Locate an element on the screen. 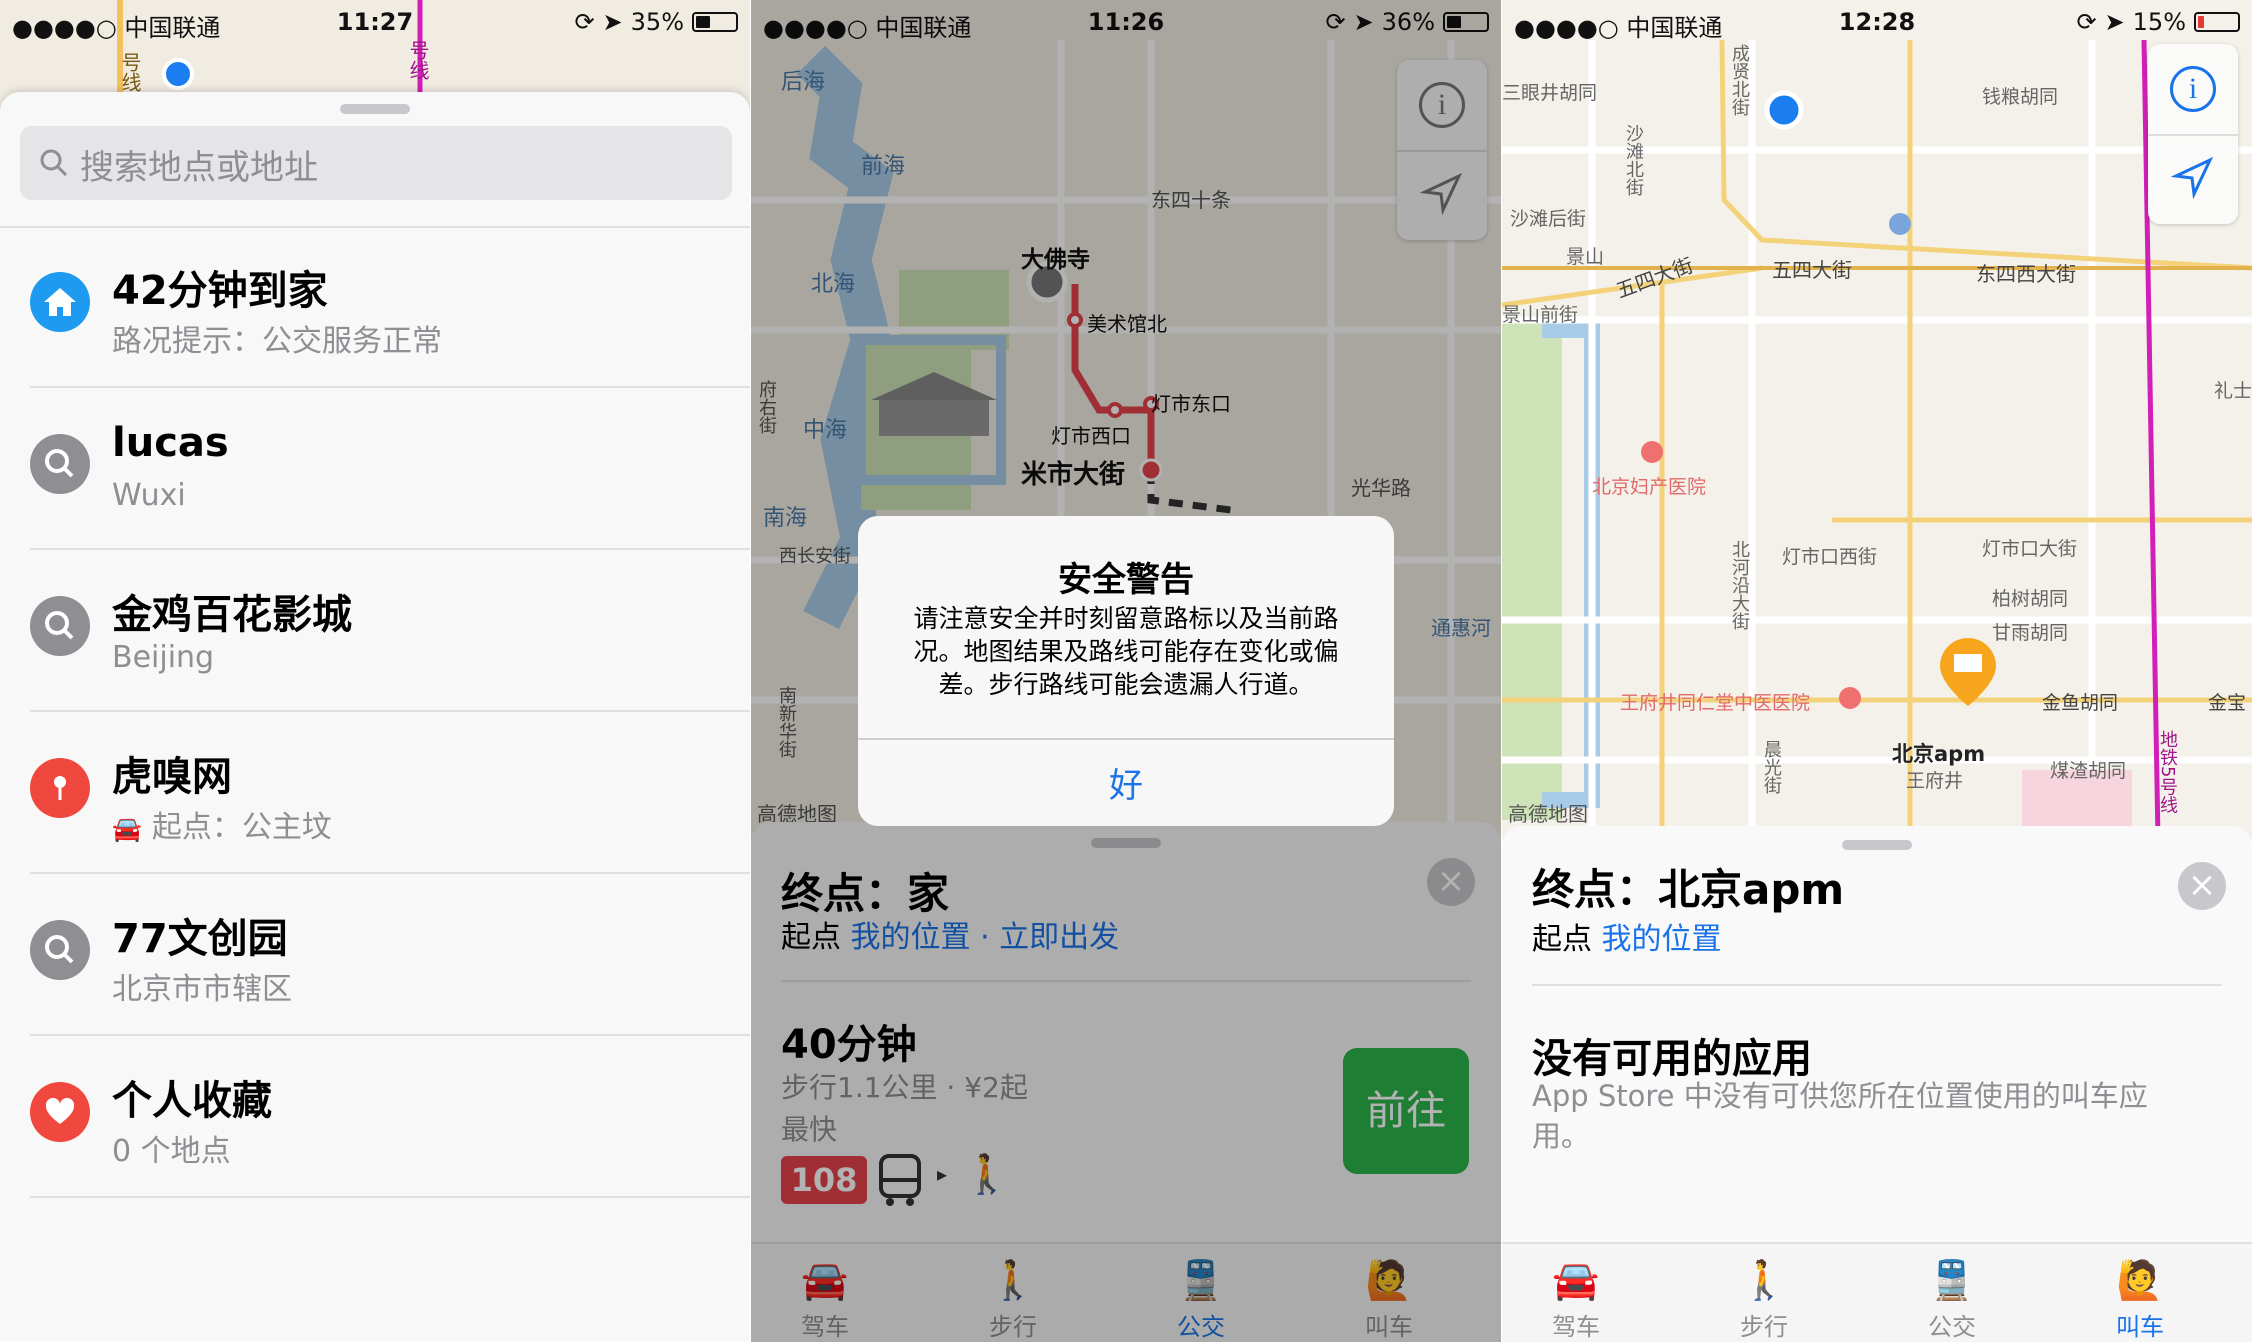  ride-icon: 🙋 is located at coordinates (2140, 1280).